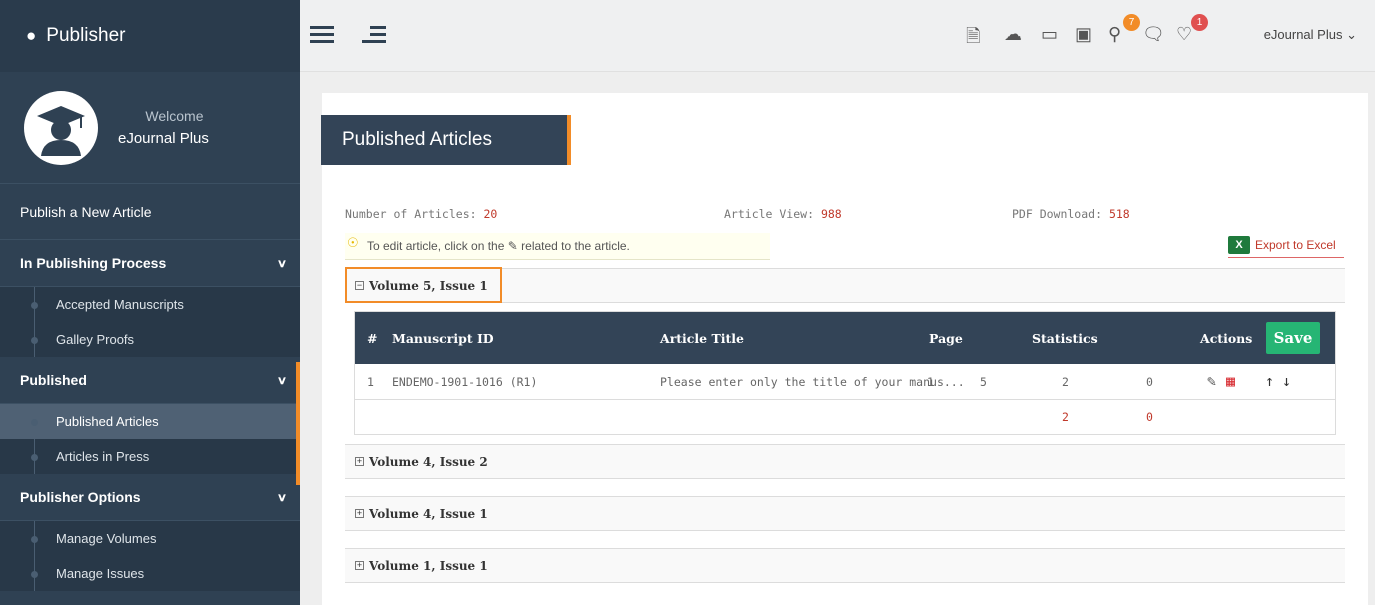  Describe the element at coordinates (1286, 245) in the screenshot. I see `export-to-excel-link: X Export to Excel` at that location.